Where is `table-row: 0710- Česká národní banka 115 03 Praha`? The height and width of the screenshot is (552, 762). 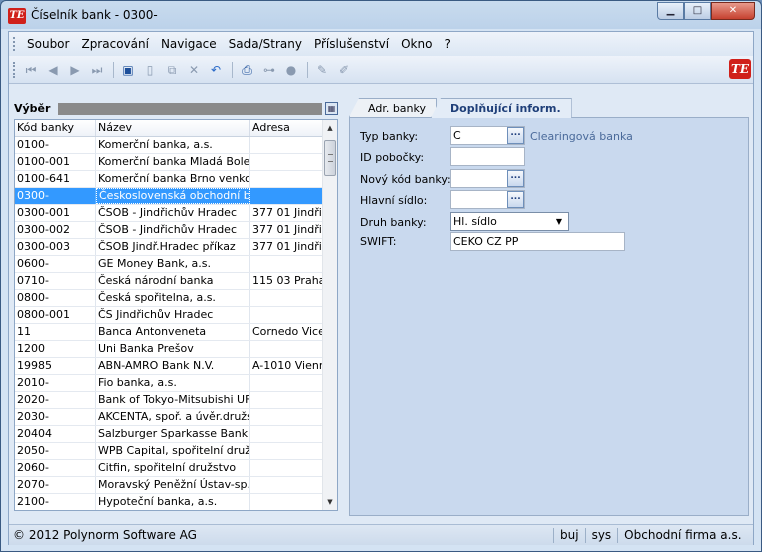
table-row: 0710- Česká národní banka 115 03 Praha is located at coordinates (169, 281).